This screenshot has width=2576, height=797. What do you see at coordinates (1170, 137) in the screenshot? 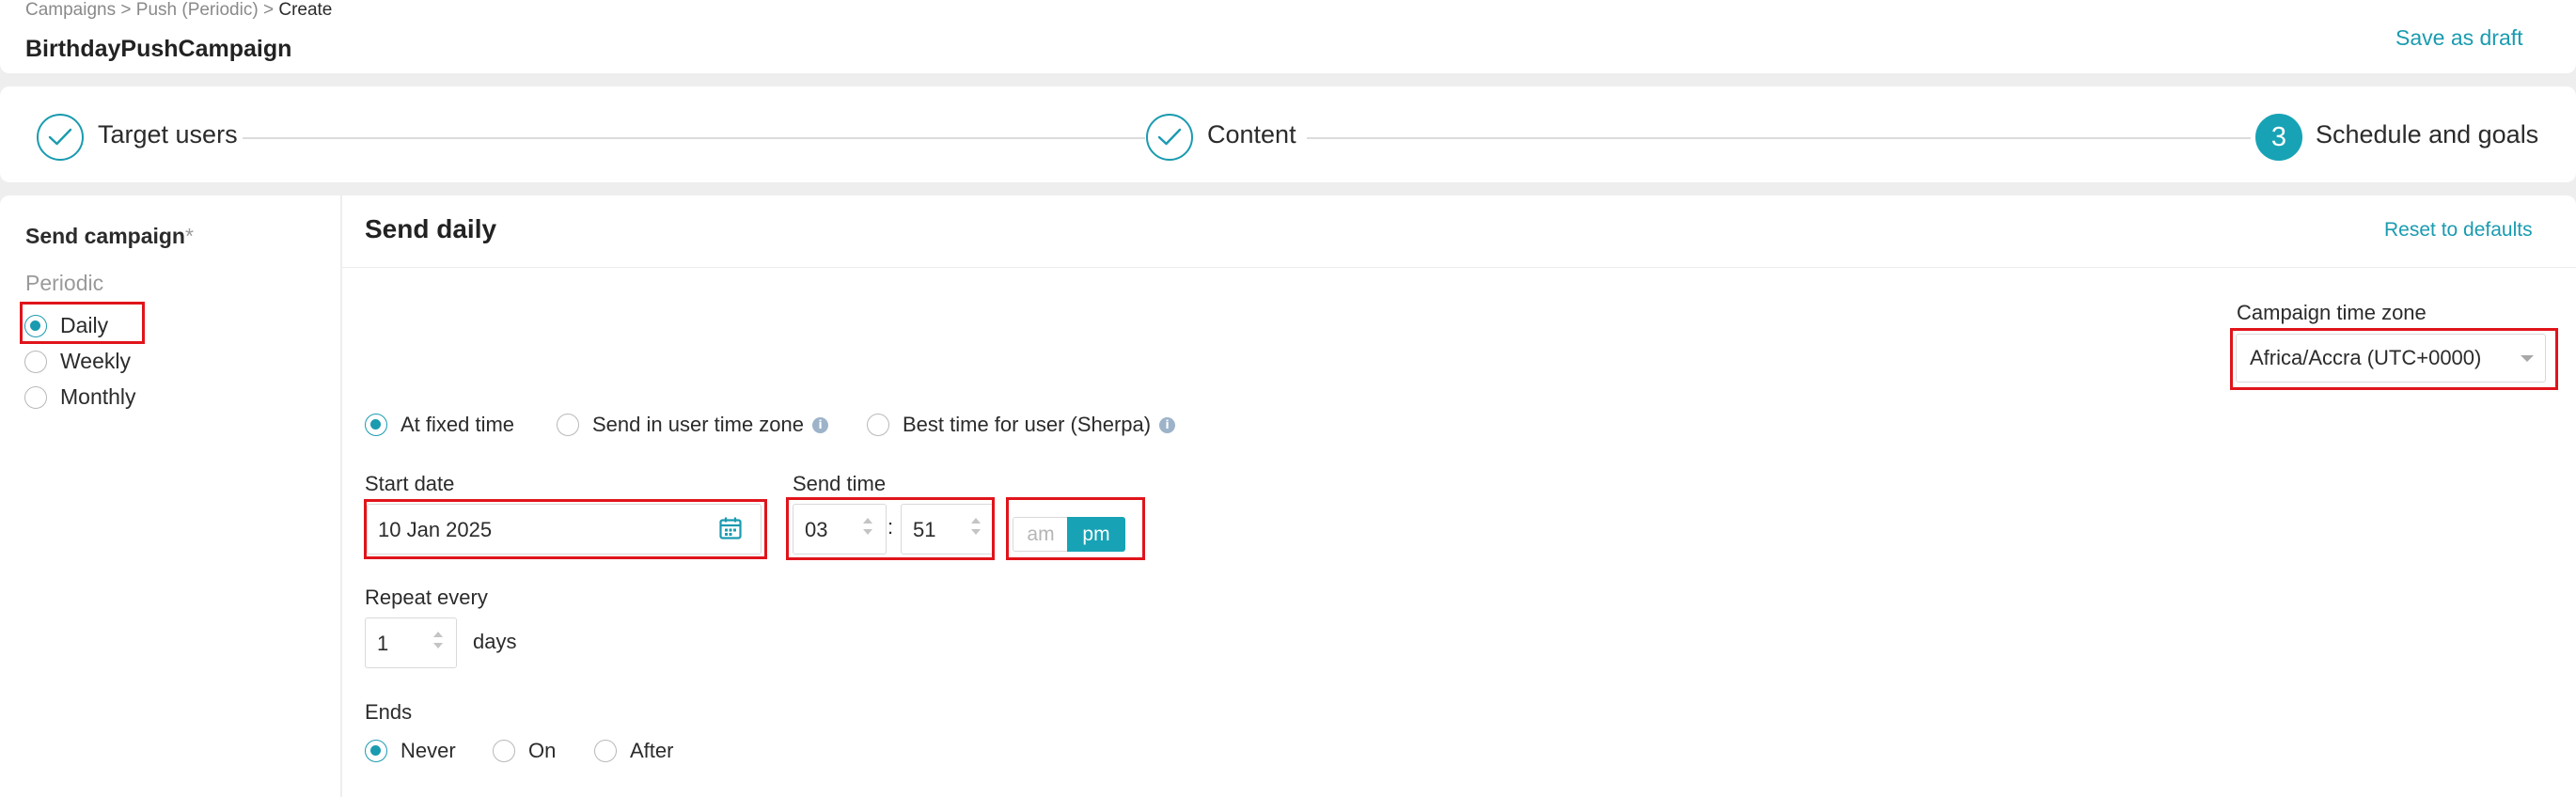
I see `step-content-check-icon` at bounding box center [1170, 137].